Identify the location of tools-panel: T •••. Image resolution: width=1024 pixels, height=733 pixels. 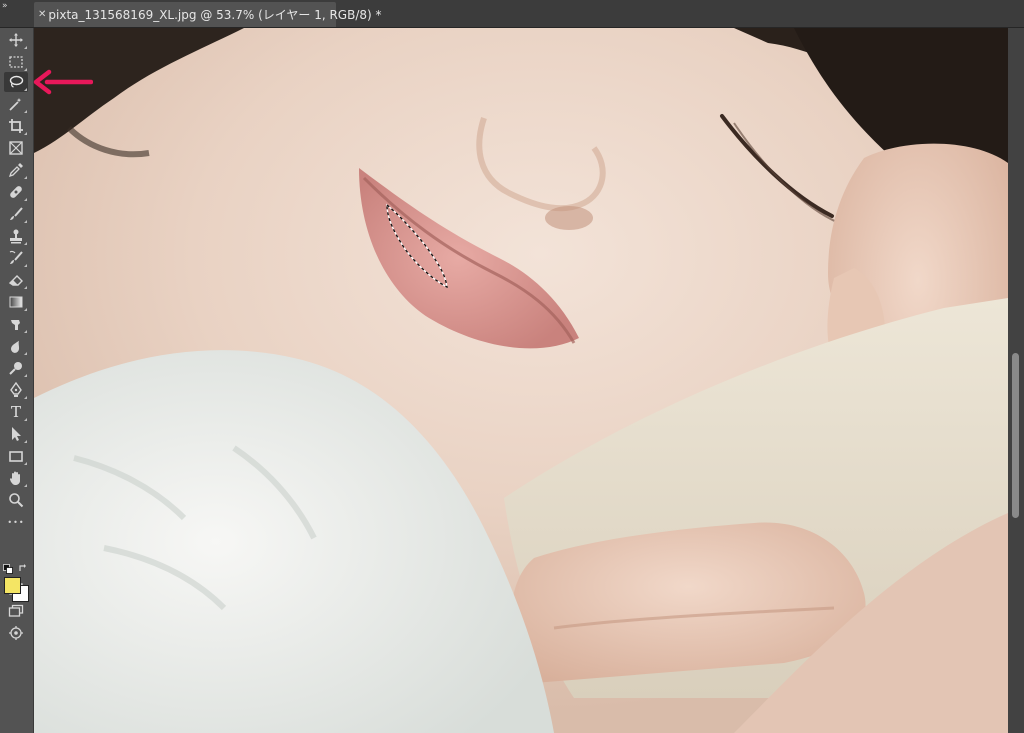
(17, 380).